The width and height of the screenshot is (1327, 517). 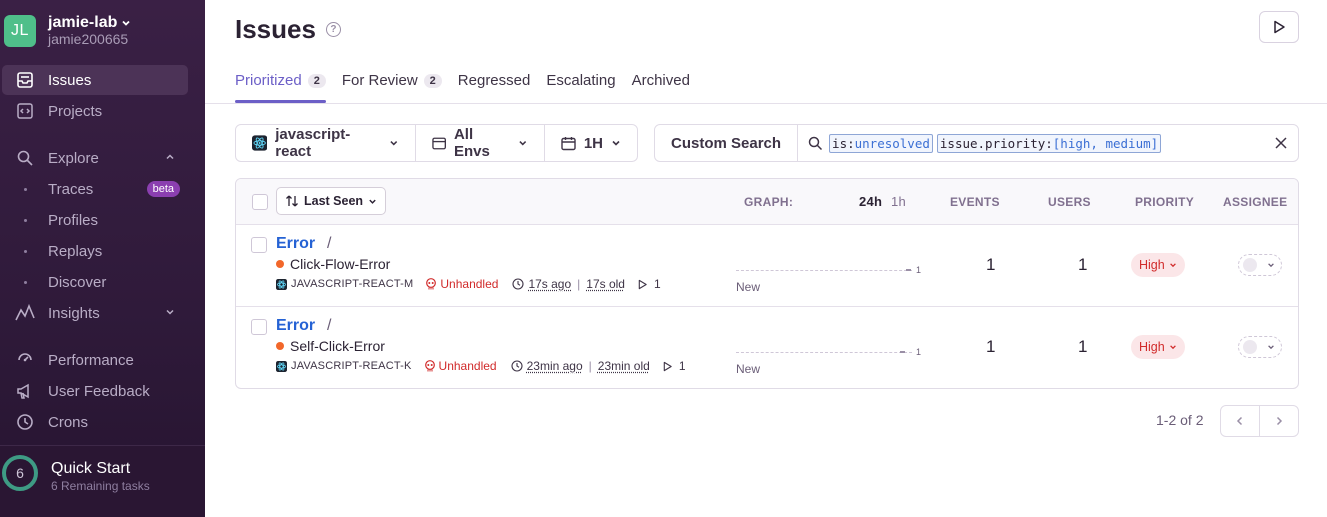 I want to click on issue-times: 23min ago | 23min old, so click(x=580, y=366).